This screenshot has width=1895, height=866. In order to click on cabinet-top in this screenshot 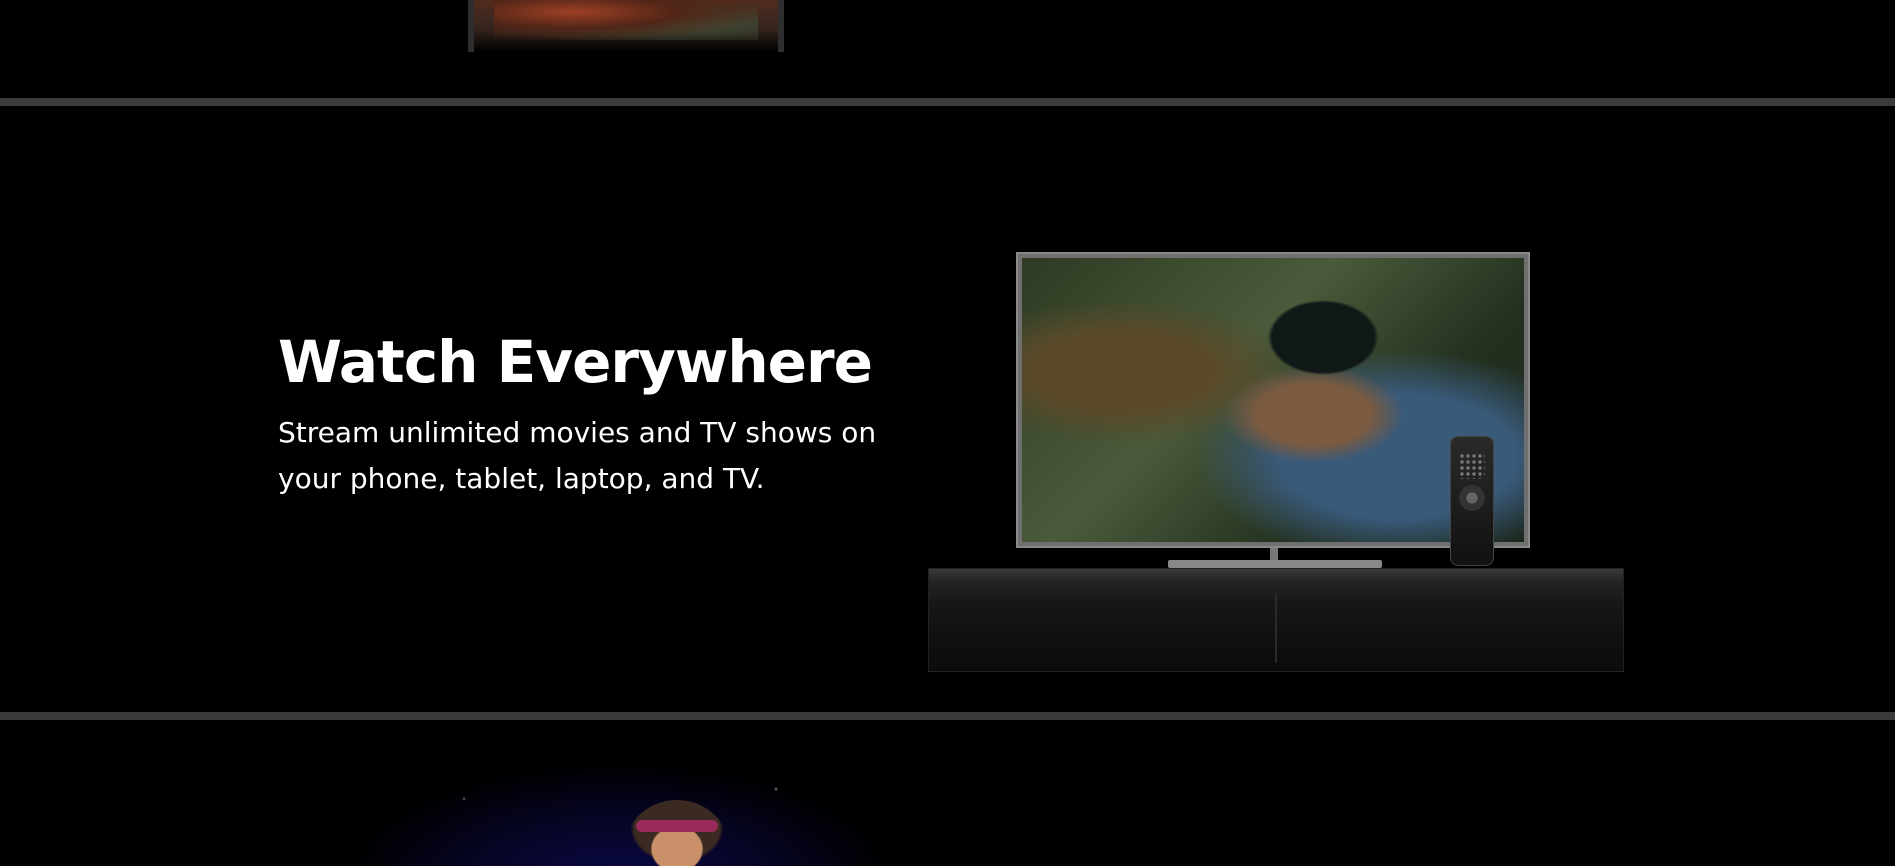, I will do `click(1276, 576)`.